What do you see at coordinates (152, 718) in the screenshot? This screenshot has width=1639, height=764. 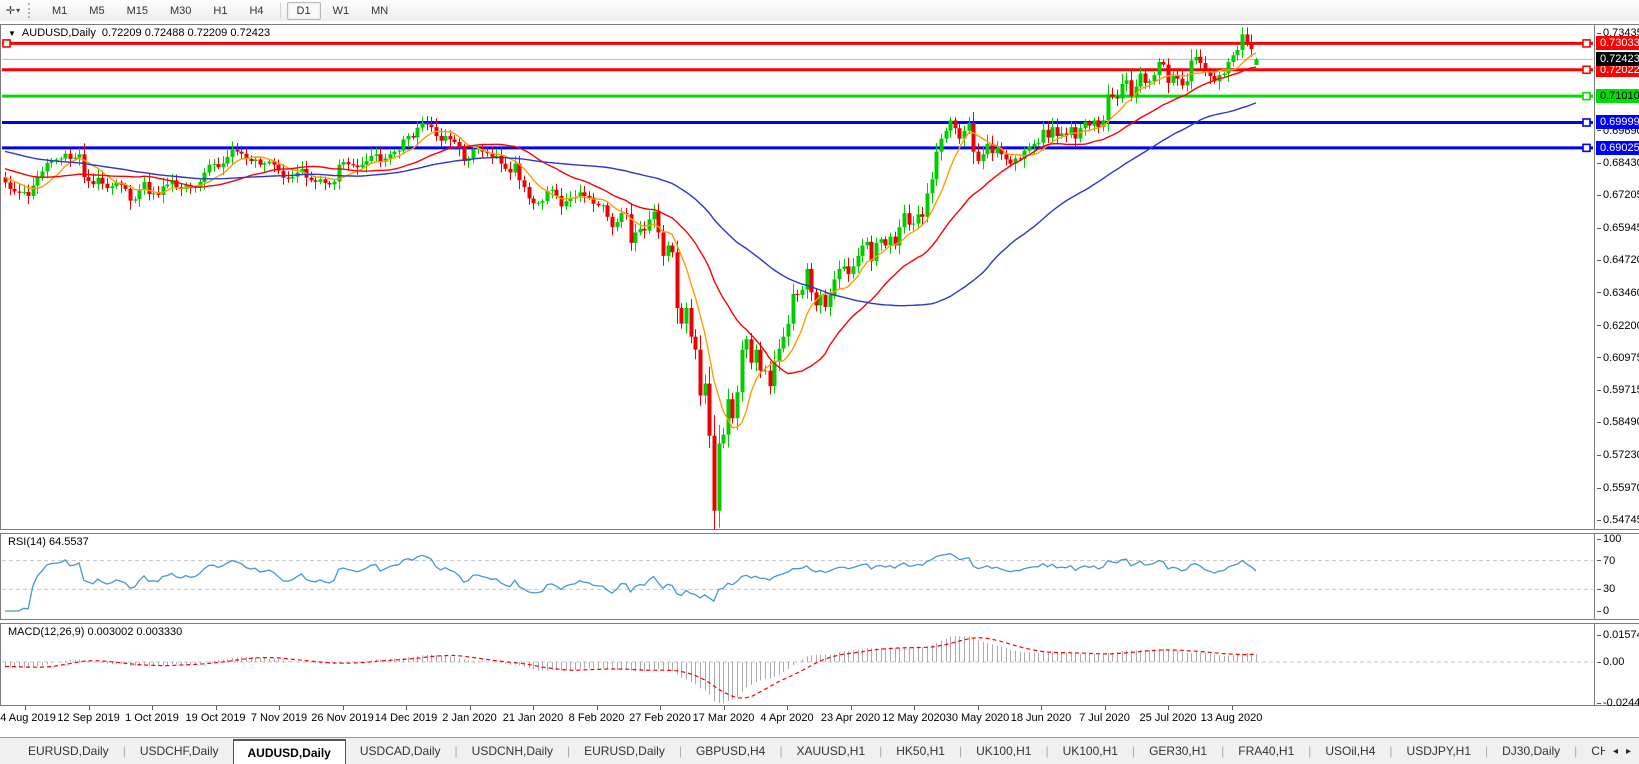 I see `time-axis-label: 1 Oct 2019` at bounding box center [152, 718].